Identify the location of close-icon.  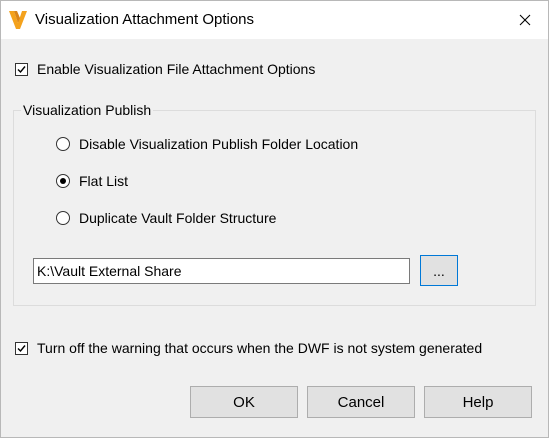
(525, 20).